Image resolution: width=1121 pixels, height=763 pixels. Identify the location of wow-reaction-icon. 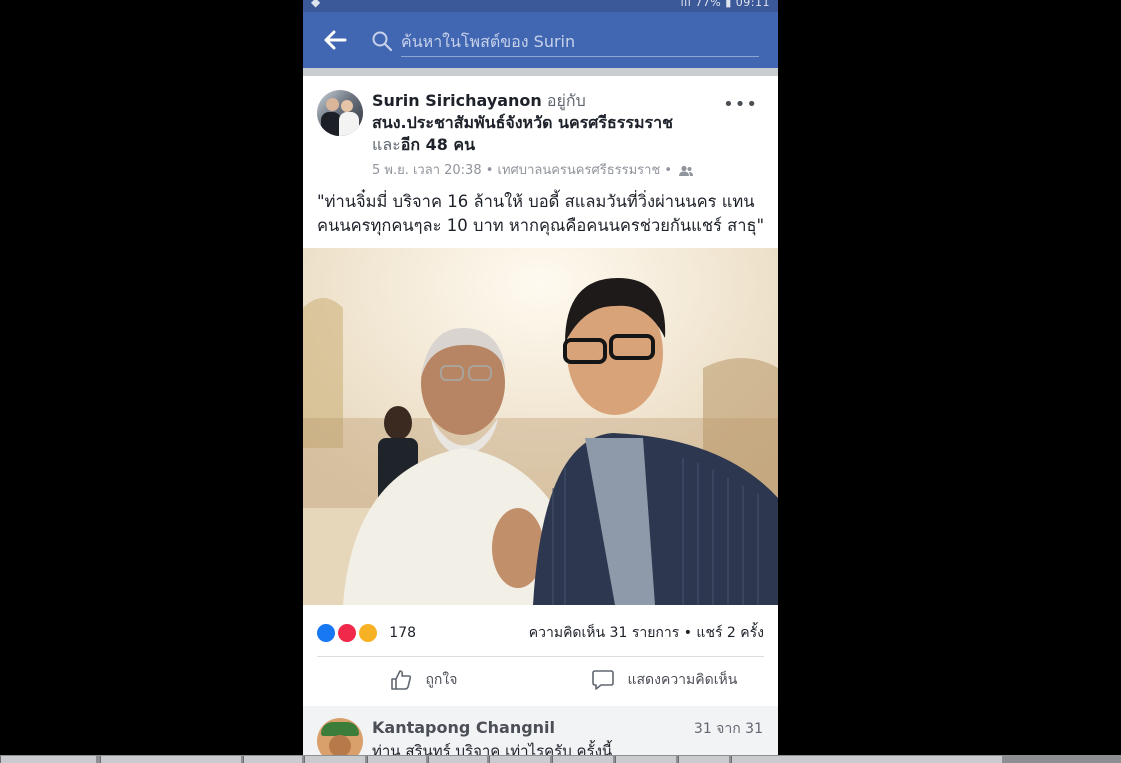
(368, 632).